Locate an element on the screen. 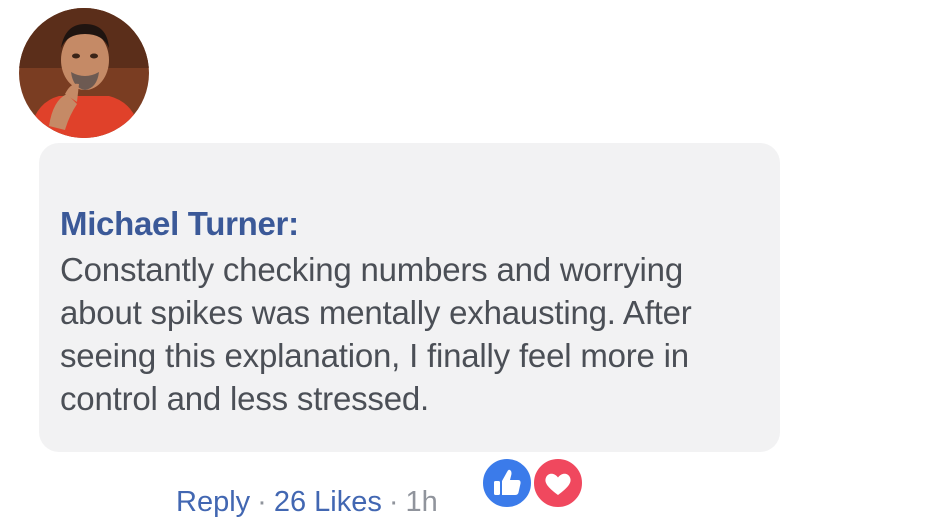  reaction-summary is located at coordinates (534, 483).